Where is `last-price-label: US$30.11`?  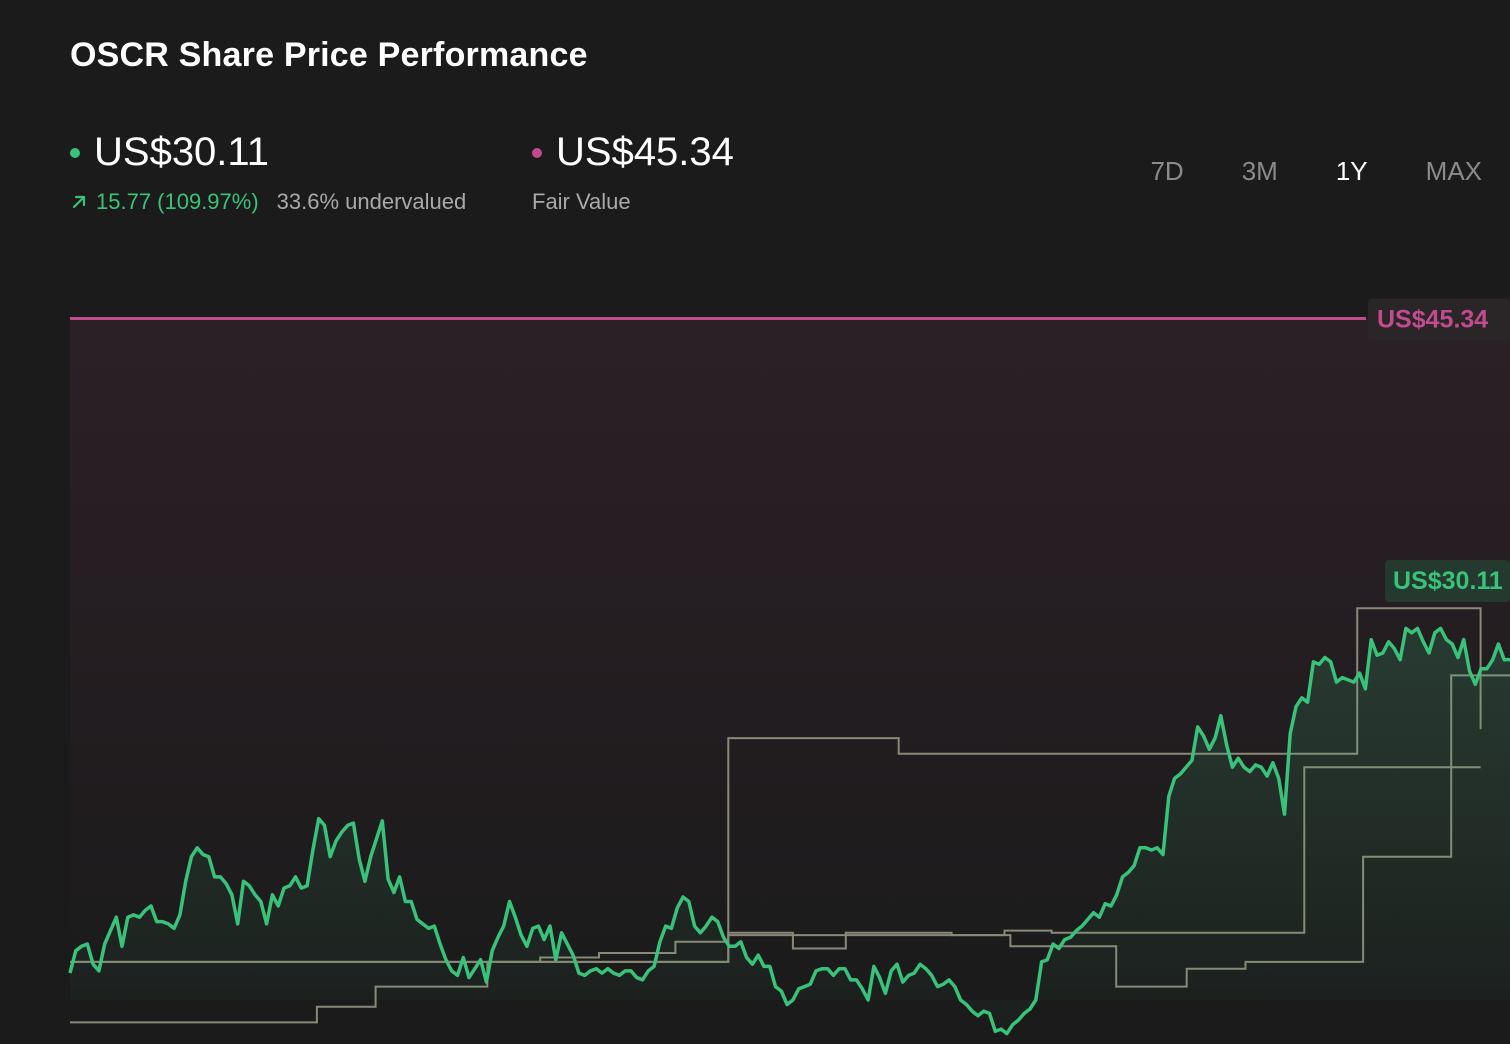 last-price-label: US$30.11 is located at coordinates (1448, 581).